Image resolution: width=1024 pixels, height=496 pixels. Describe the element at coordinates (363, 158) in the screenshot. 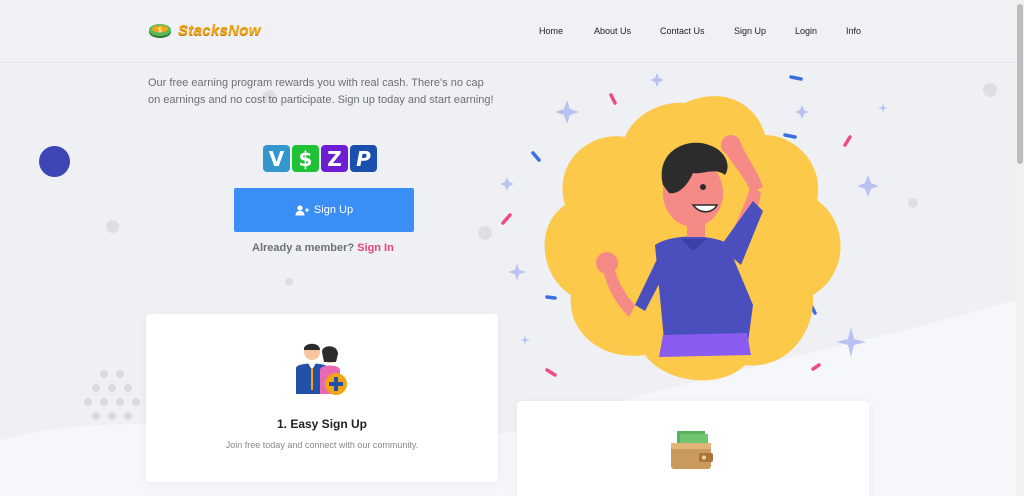

I see `paypal-icon: P` at that location.